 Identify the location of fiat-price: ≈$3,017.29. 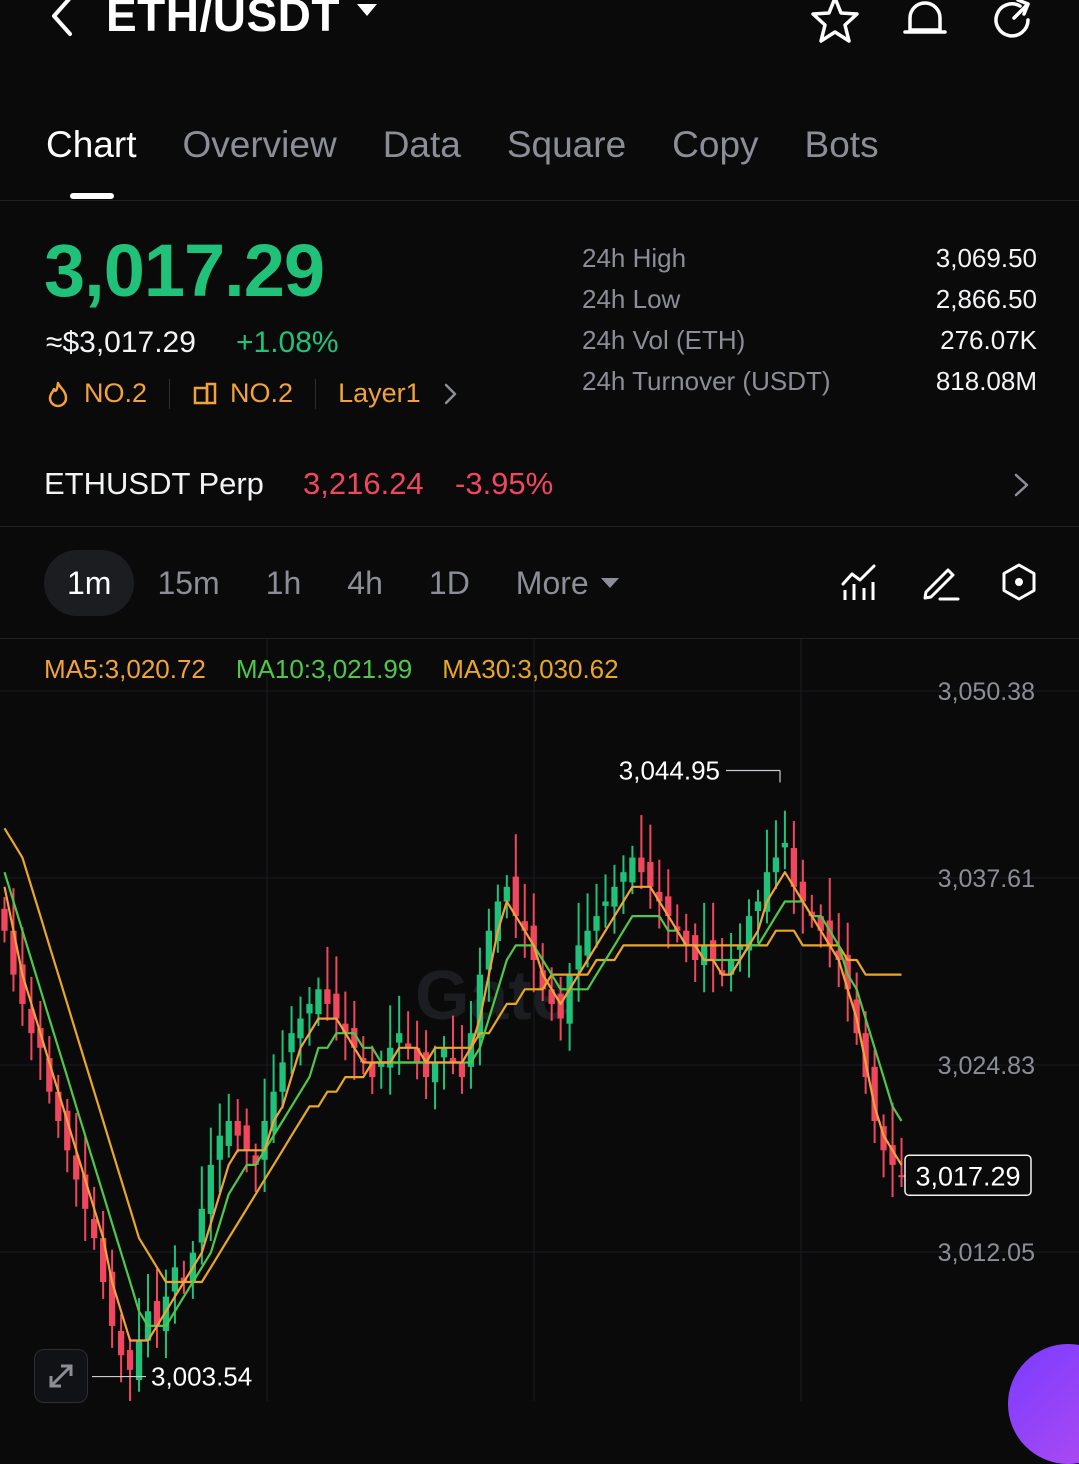
(121, 342).